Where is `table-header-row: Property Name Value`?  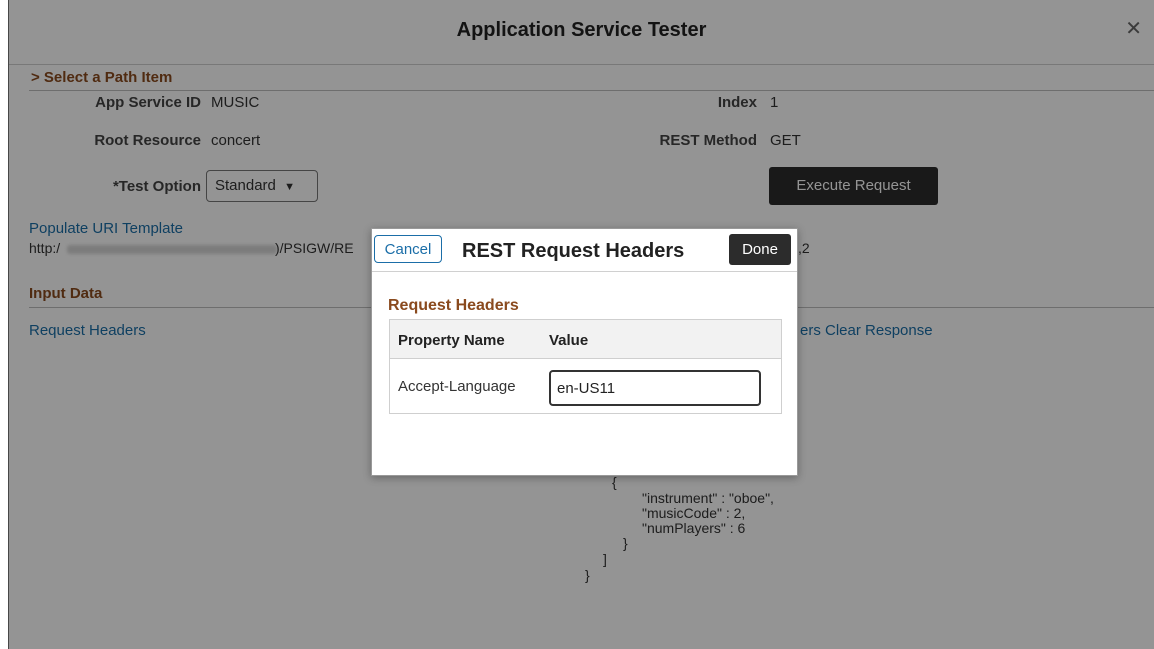 table-header-row: Property Name Value is located at coordinates (585, 339).